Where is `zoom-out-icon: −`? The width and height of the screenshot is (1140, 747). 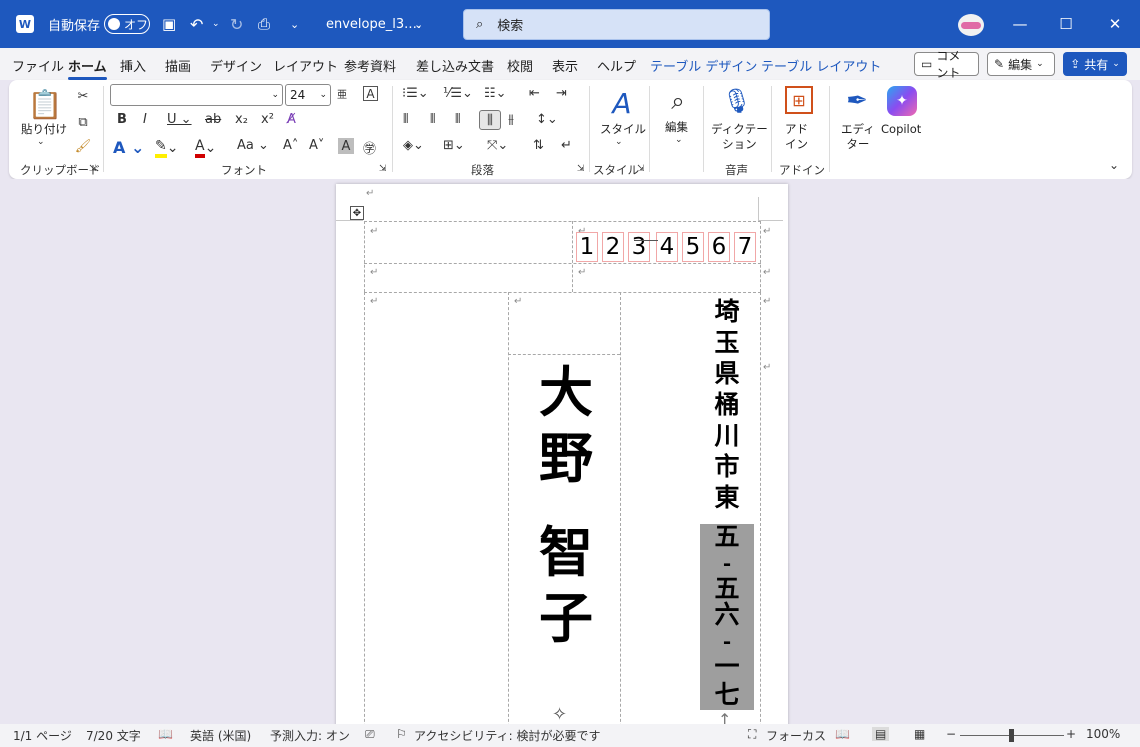 zoom-out-icon: − is located at coordinates (951, 734).